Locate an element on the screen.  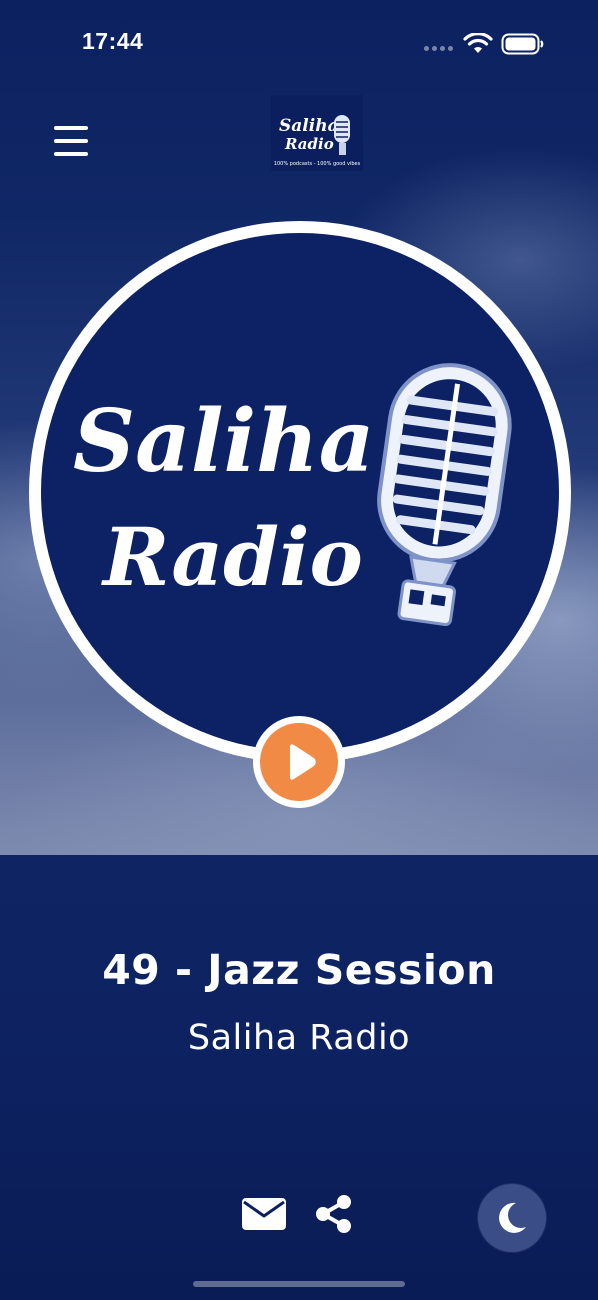
hamburger-menu-icon is located at coordinates (71, 141).